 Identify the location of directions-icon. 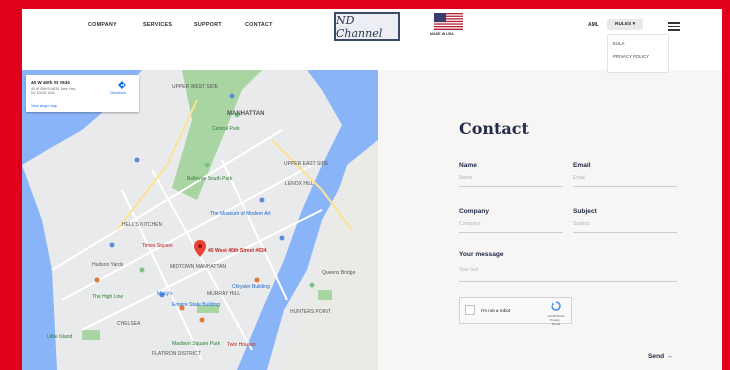
(122, 85).